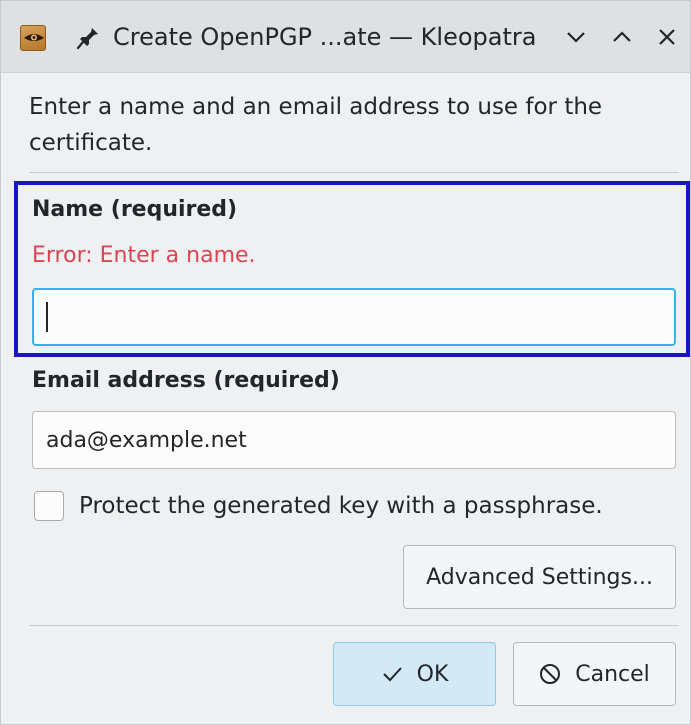  I want to click on passphrase-checkbox, so click(49, 506).